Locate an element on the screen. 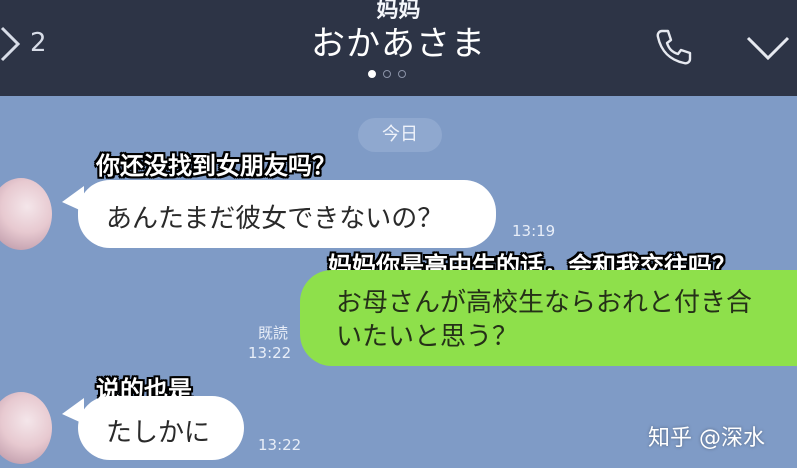  message-text: あんたまだ彼女できないの？ is located at coordinates (275, 219).